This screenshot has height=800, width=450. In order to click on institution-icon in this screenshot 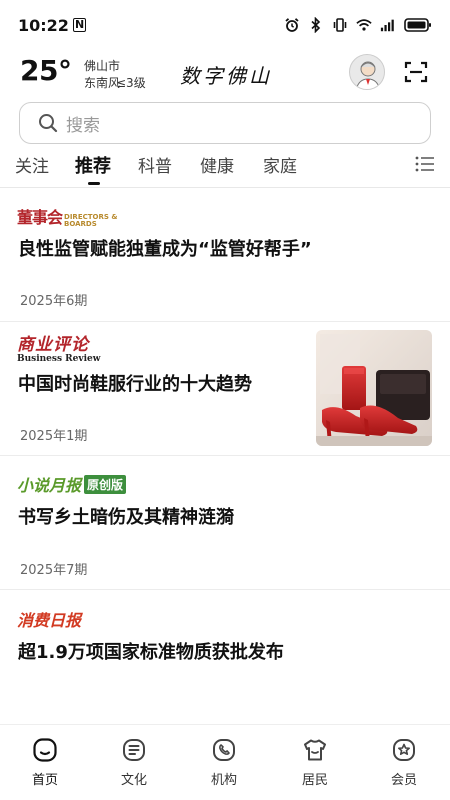, I will do `click(224, 750)`.